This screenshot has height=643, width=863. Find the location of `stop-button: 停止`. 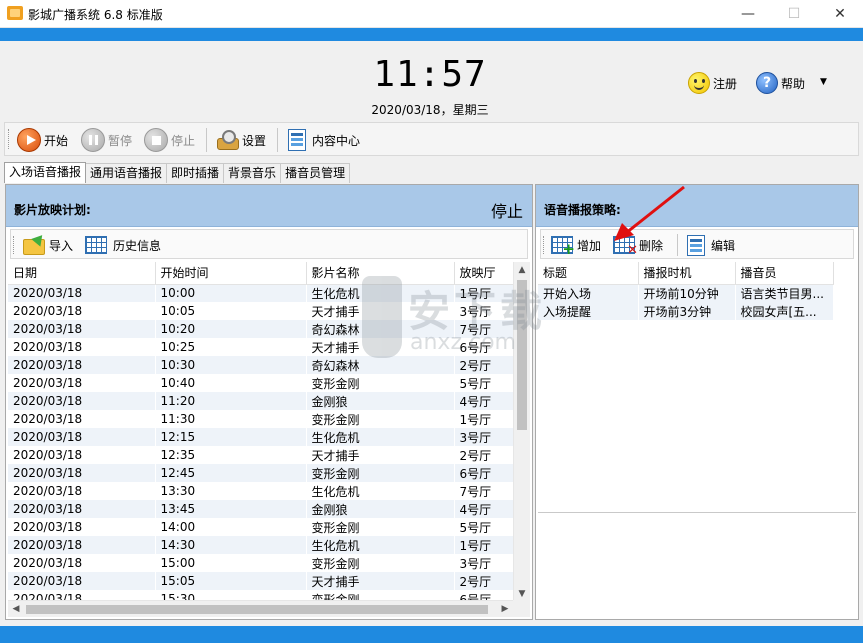

stop-button: 停止 is located at coordinates (169, 140).